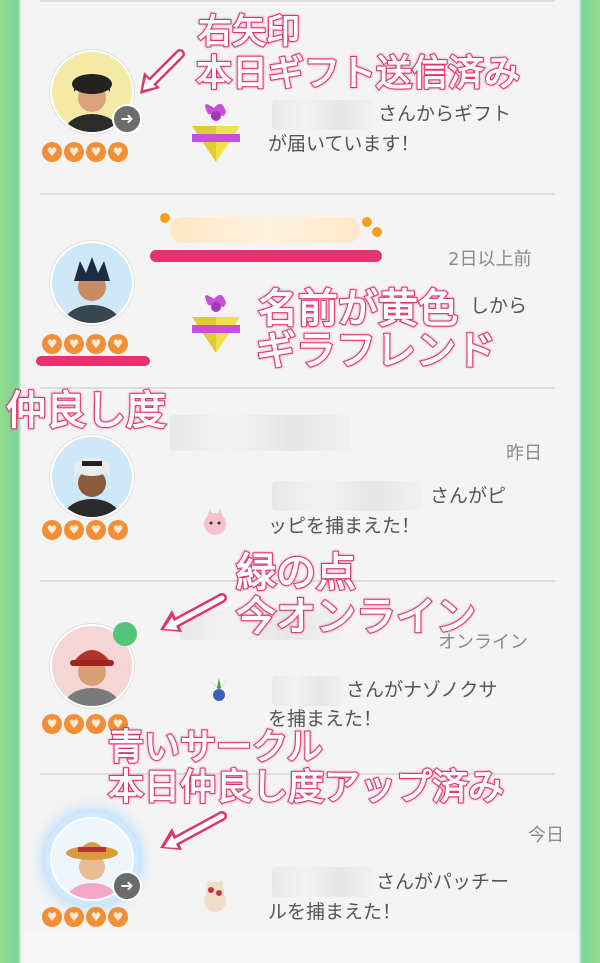  Describe the element at coordinates (266, 256) in the screenshot. I see `name-highlight-bar` at that location.